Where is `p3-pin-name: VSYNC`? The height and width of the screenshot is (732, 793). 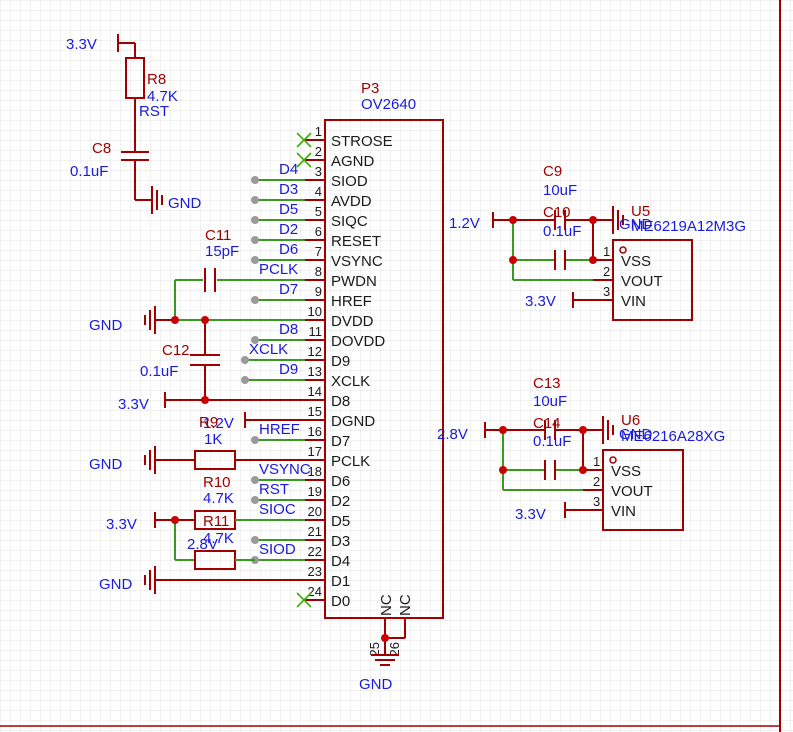 p3-pin-name: VSYNC is located at coordinates (357, 261).